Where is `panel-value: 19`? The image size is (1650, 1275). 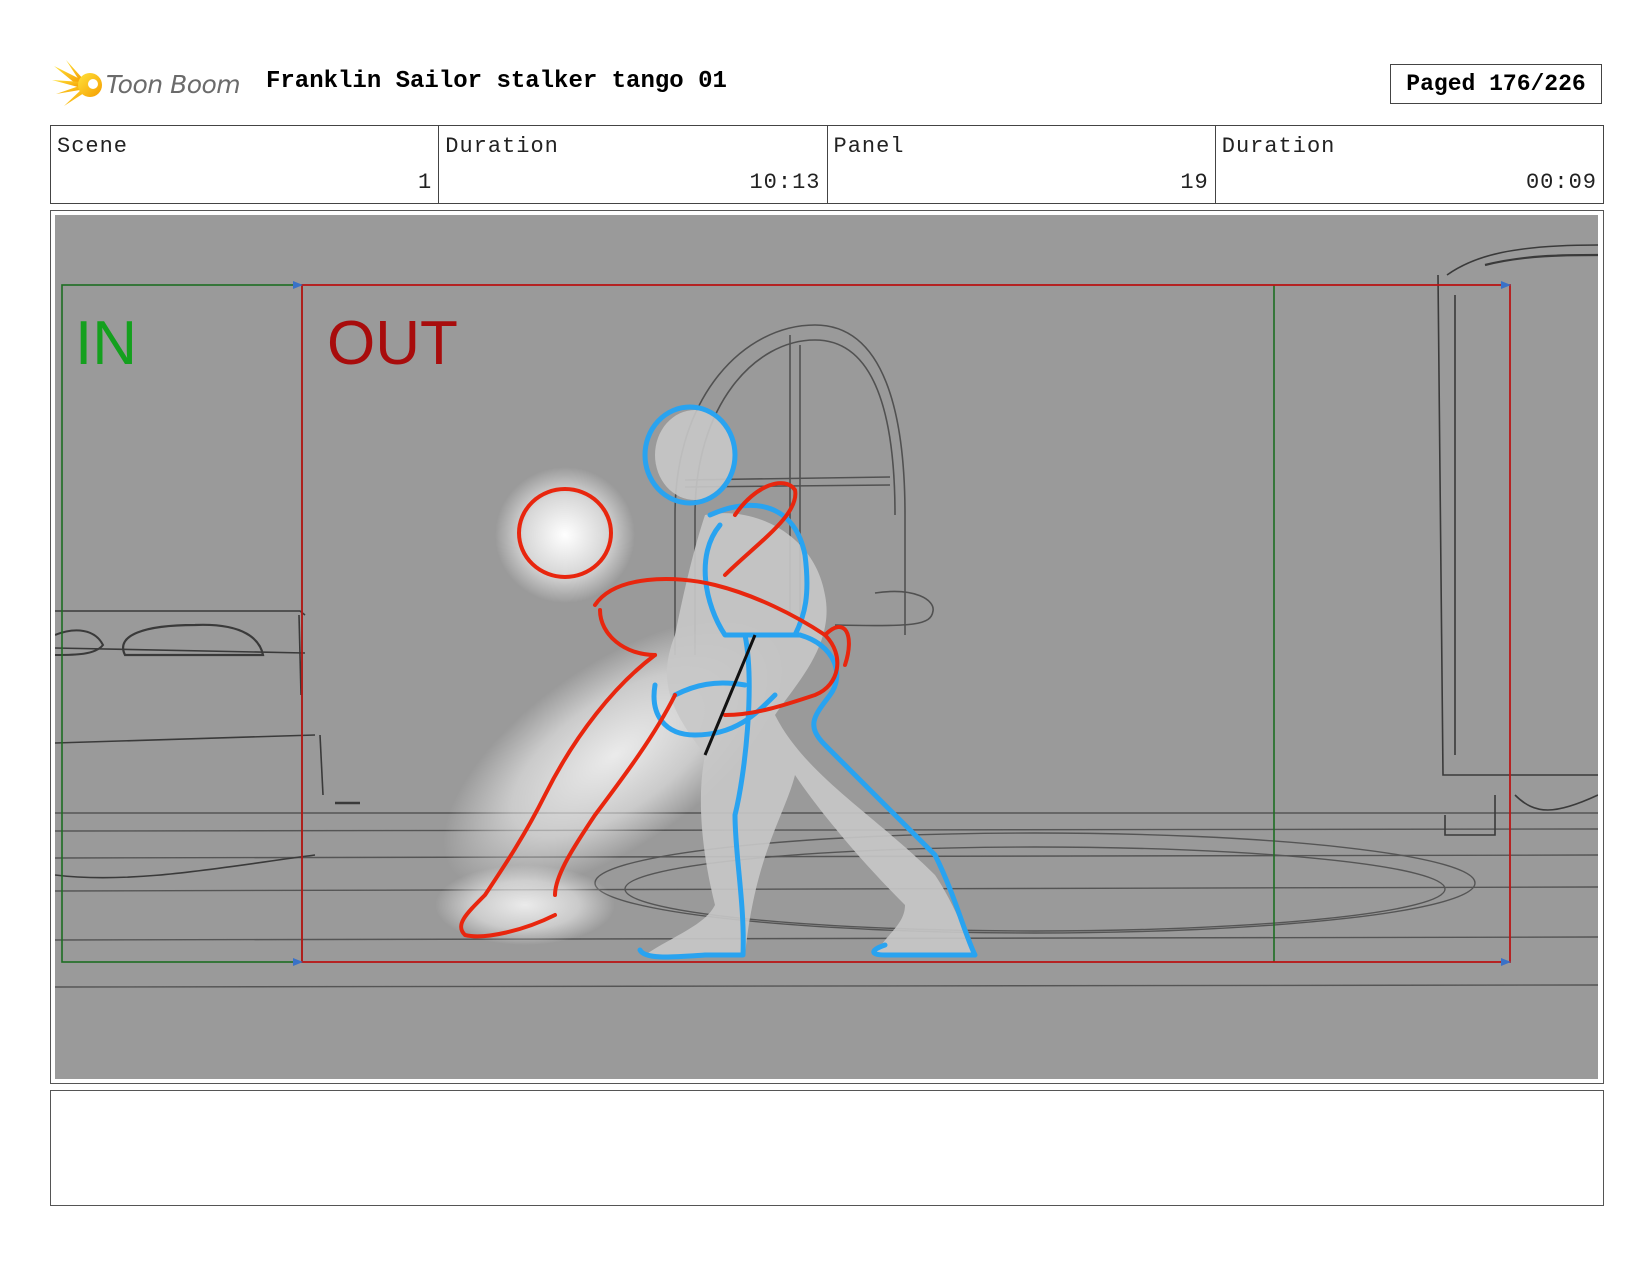
panel-value: 19 is located at coordinates (1194, 182).